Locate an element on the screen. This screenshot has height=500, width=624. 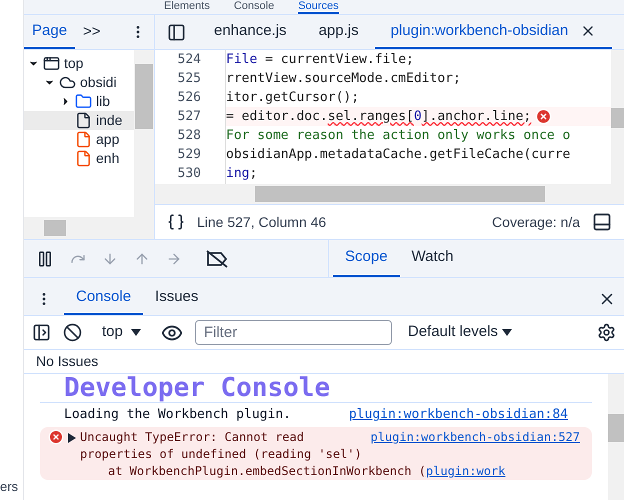
tab: Scope is located at coordinates (366, 258).